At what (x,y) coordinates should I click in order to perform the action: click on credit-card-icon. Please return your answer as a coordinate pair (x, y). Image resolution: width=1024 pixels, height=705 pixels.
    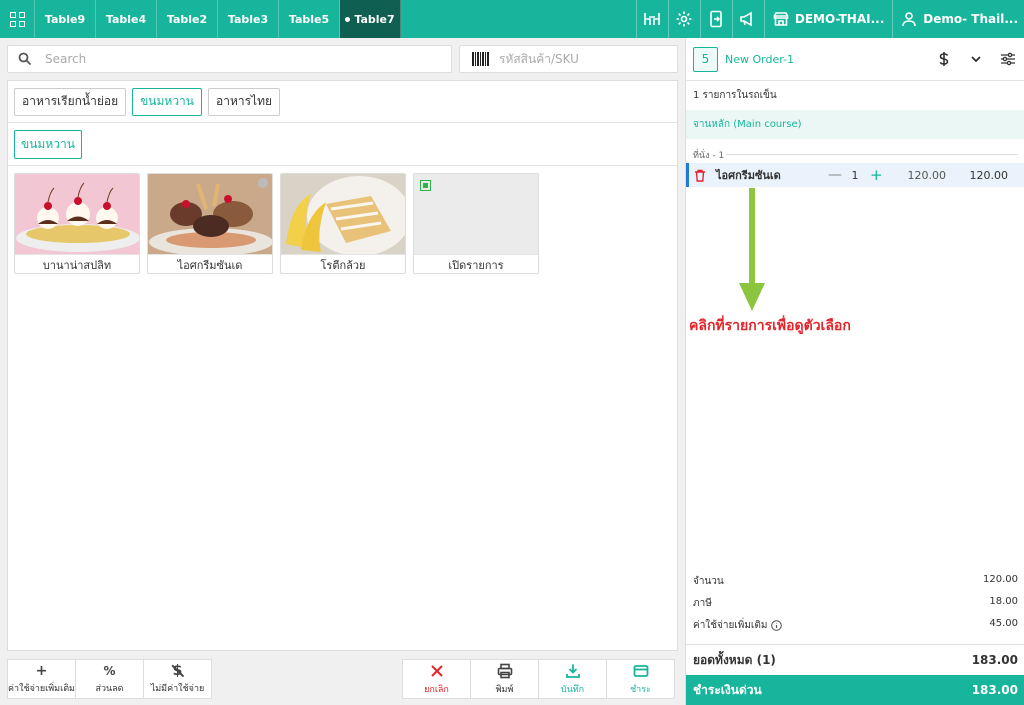
    Looking at the image, I should click on (640, 670).